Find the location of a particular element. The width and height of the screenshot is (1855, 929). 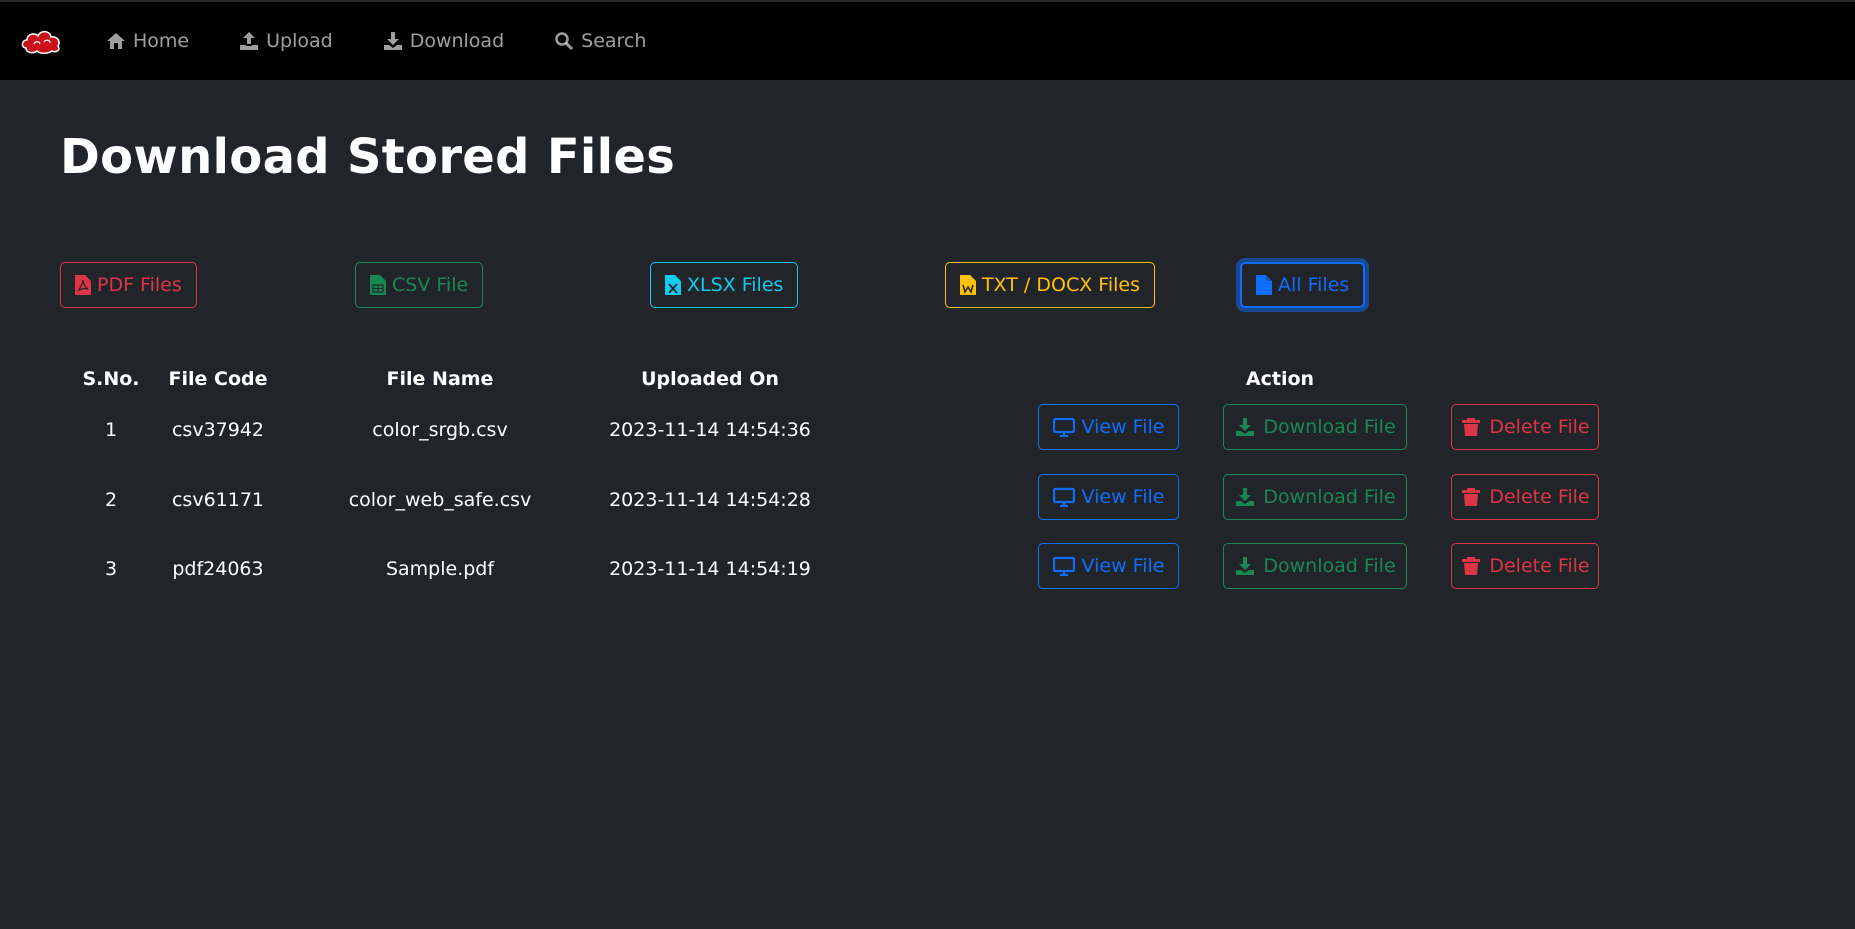

row1-download-label: Download File is located at coordinates (1329, 427).